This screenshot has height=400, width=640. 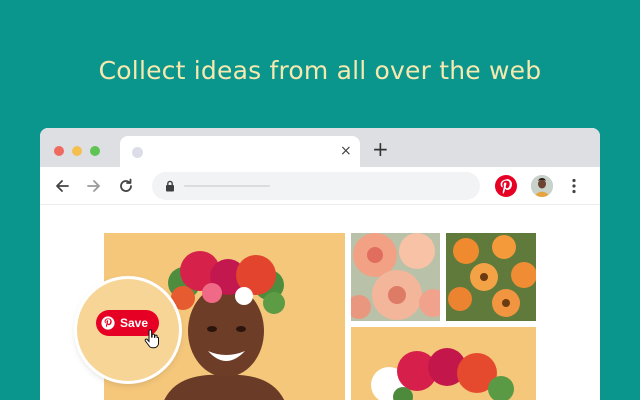 What do you see at coordinates (240, 151) in the screenshot?
I see `browser-tab: ×` at bounding box center [240, 151].